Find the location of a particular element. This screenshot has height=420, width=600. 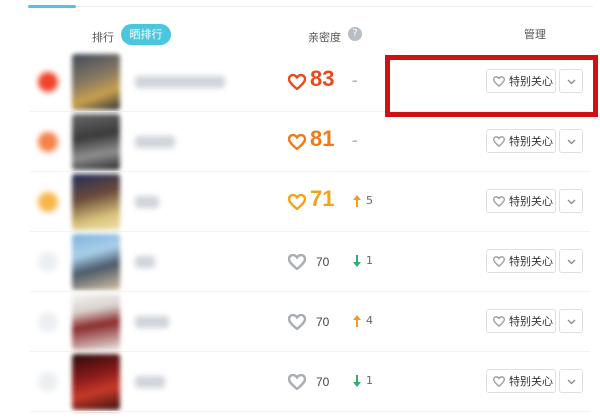

manage-column-header: 管理 is located at coordinates (535, 34).